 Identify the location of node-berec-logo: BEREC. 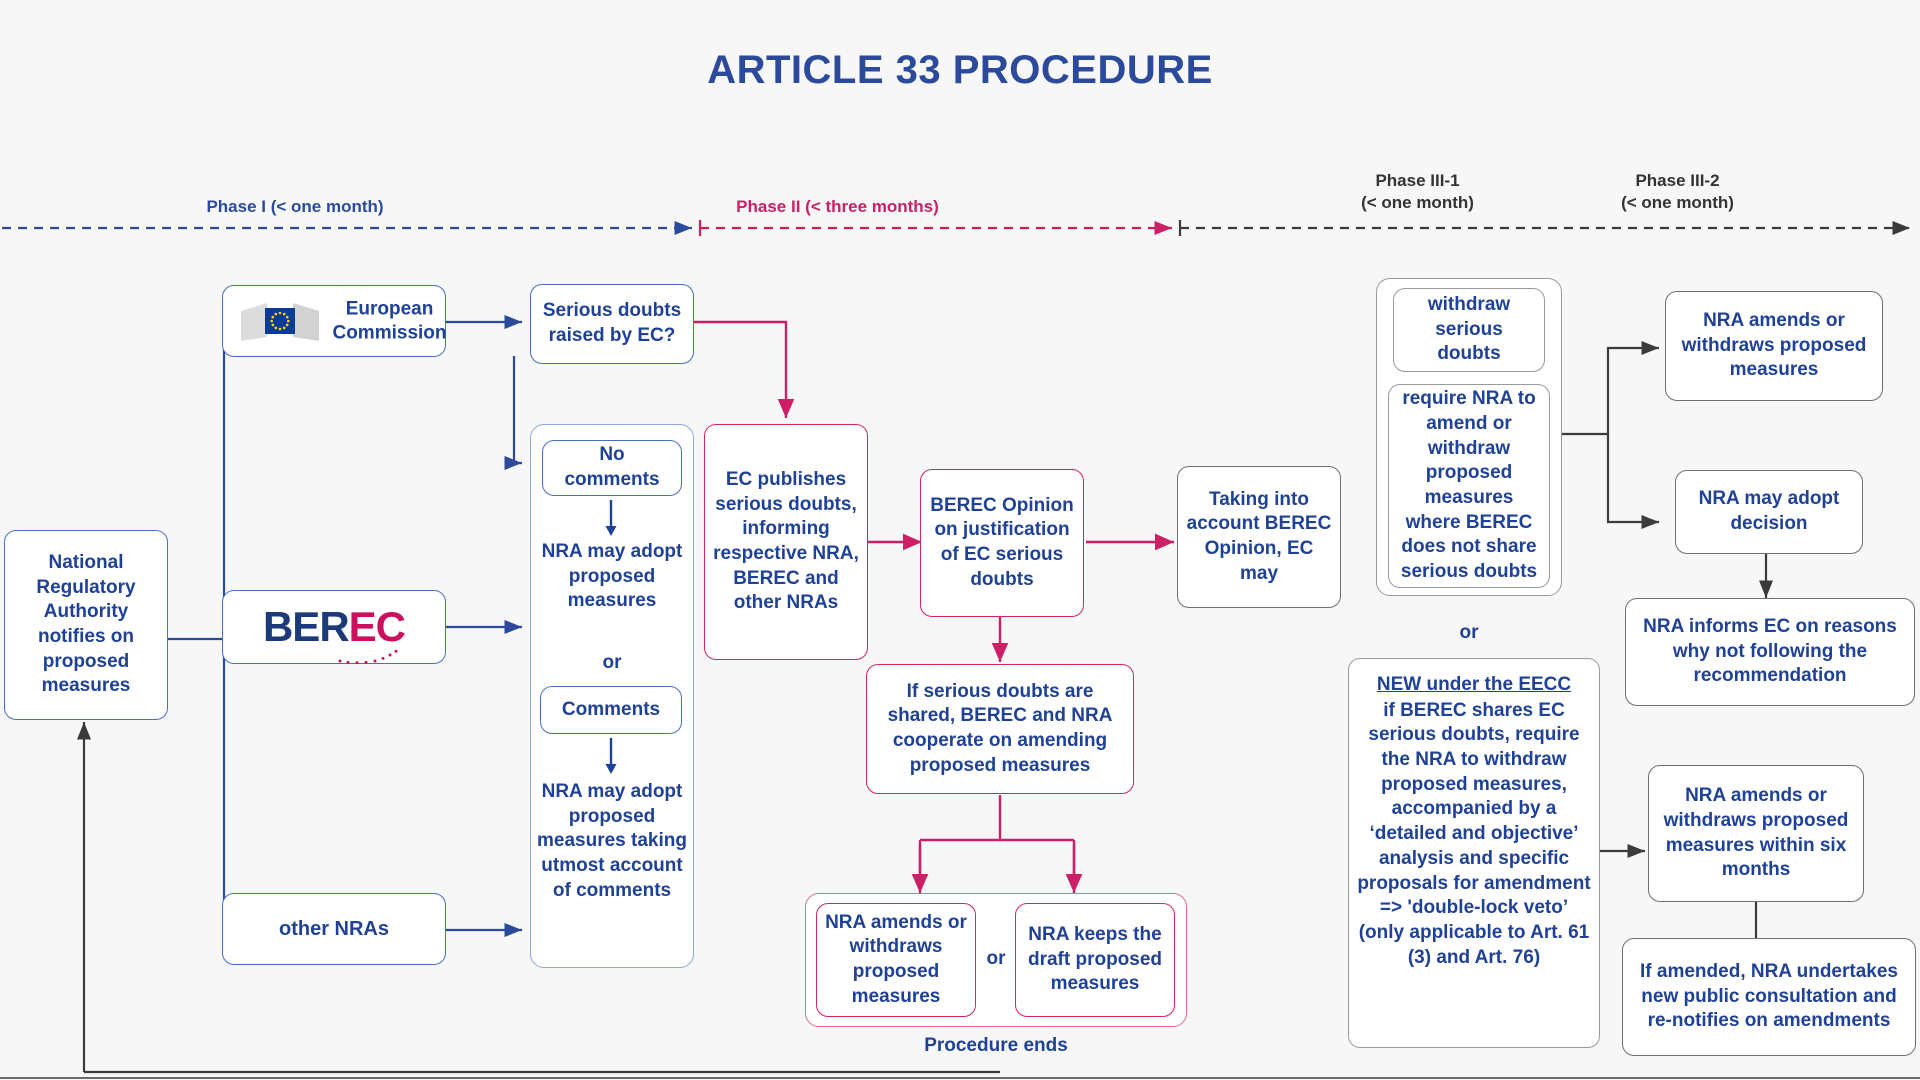
(334, 627).